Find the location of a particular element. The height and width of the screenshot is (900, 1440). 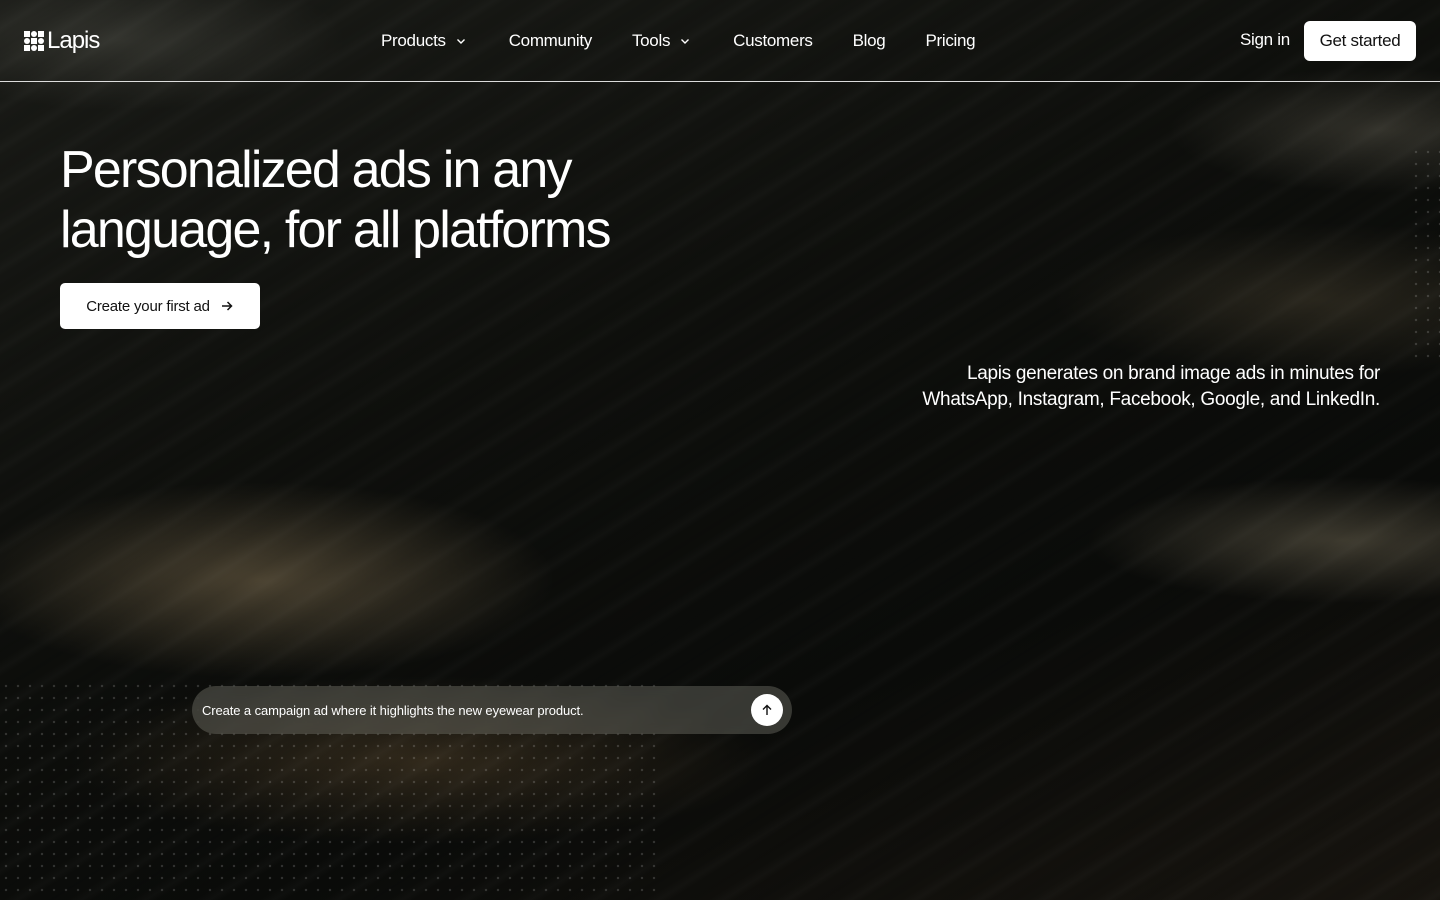

prompt-input is located at coordinates (472, 710).